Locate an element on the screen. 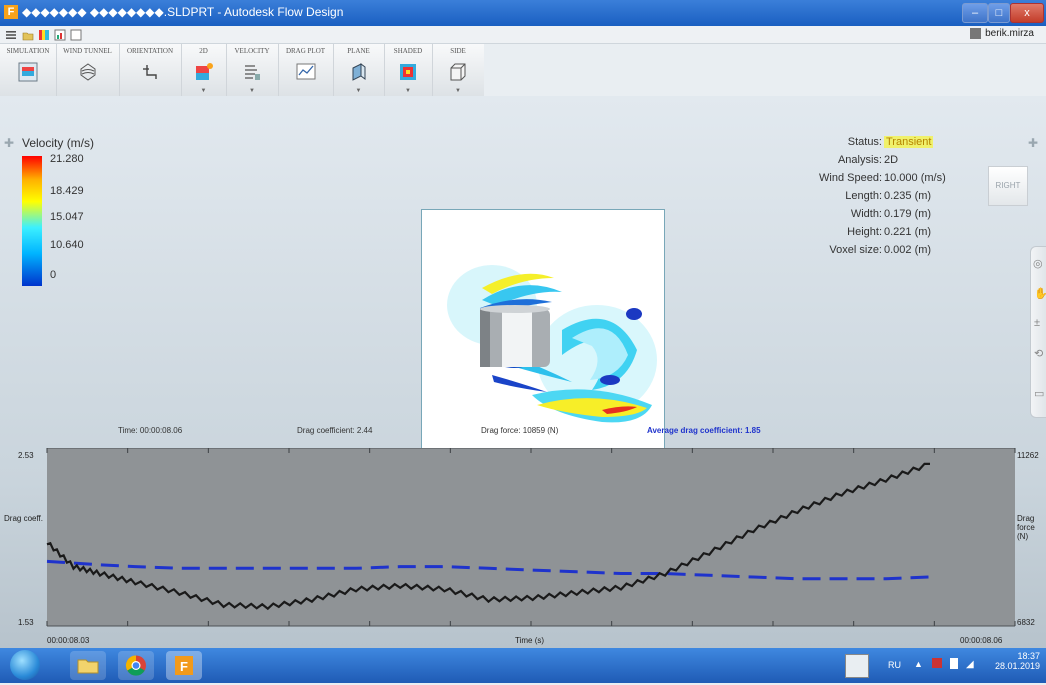  status-row: Status: Transient is located at coordinates (879, 145).